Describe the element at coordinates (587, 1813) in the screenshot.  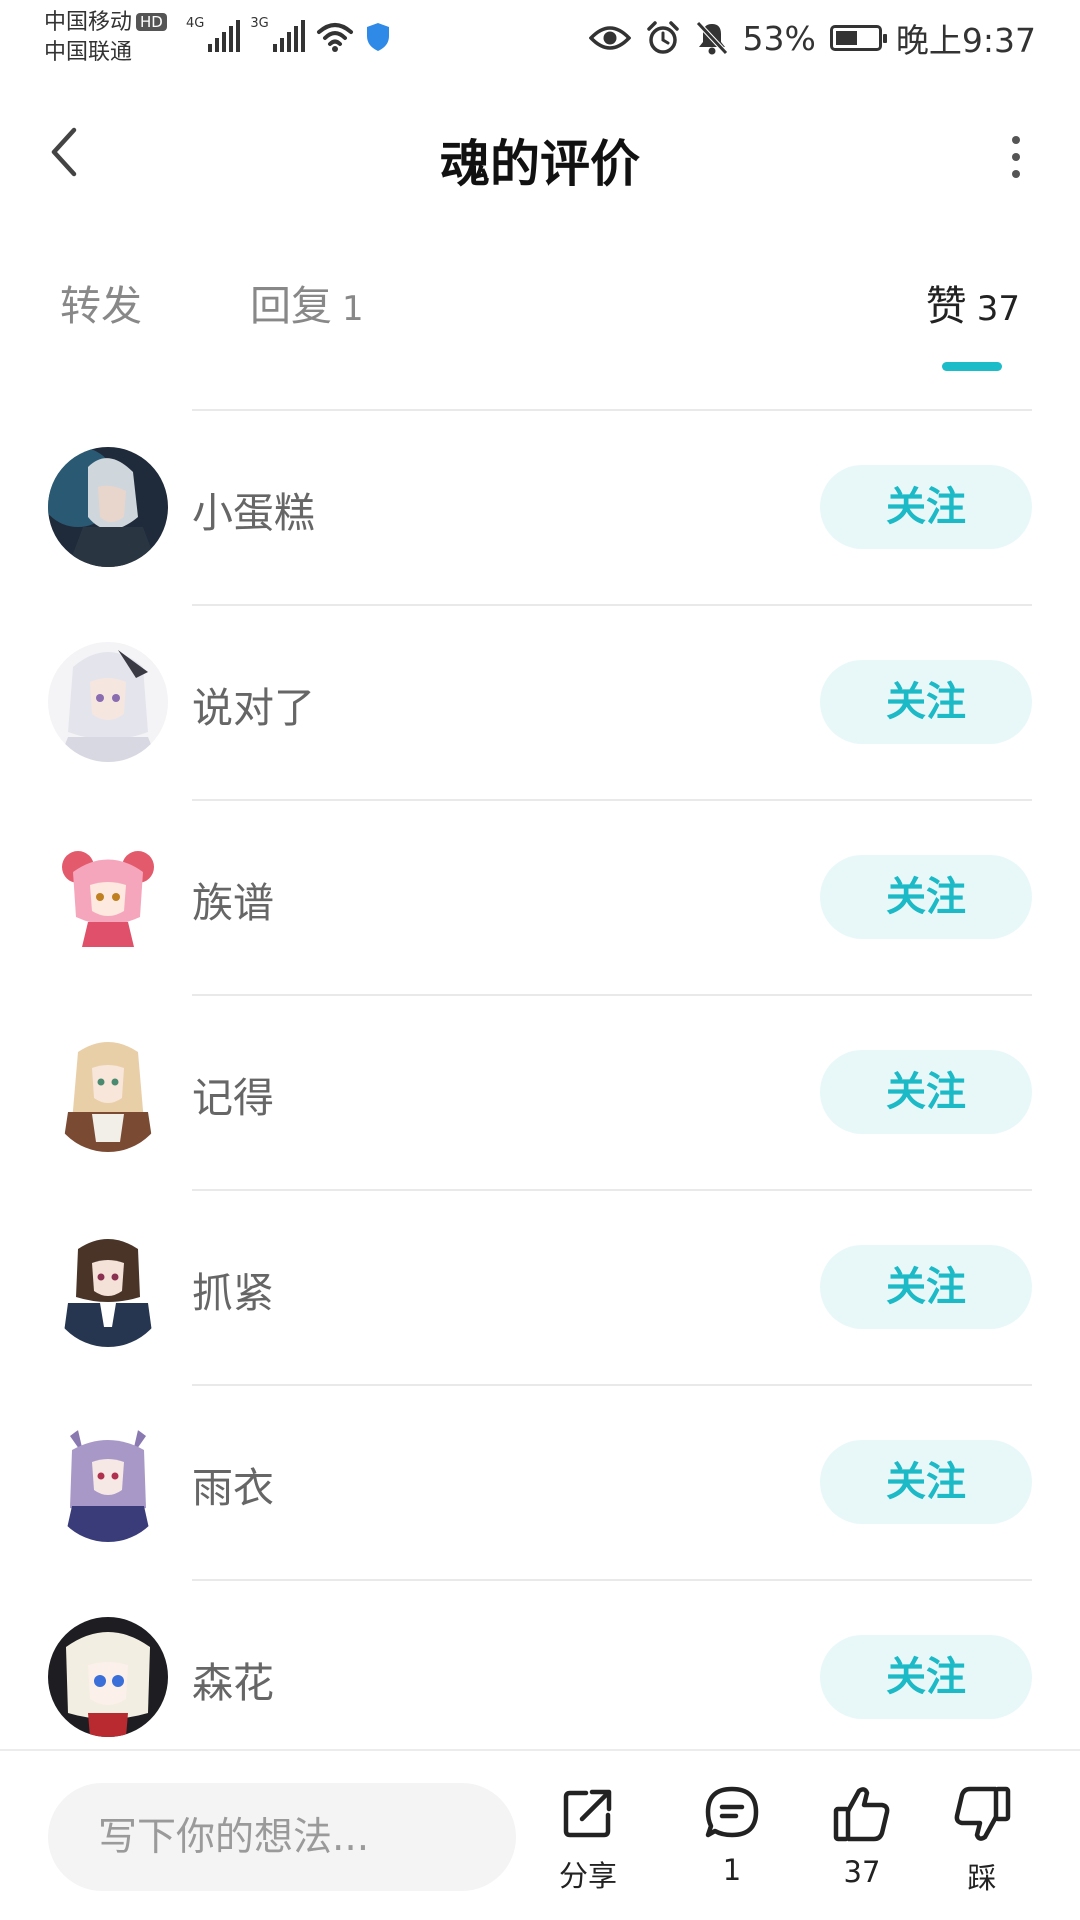
I see `share-icon` at that location.